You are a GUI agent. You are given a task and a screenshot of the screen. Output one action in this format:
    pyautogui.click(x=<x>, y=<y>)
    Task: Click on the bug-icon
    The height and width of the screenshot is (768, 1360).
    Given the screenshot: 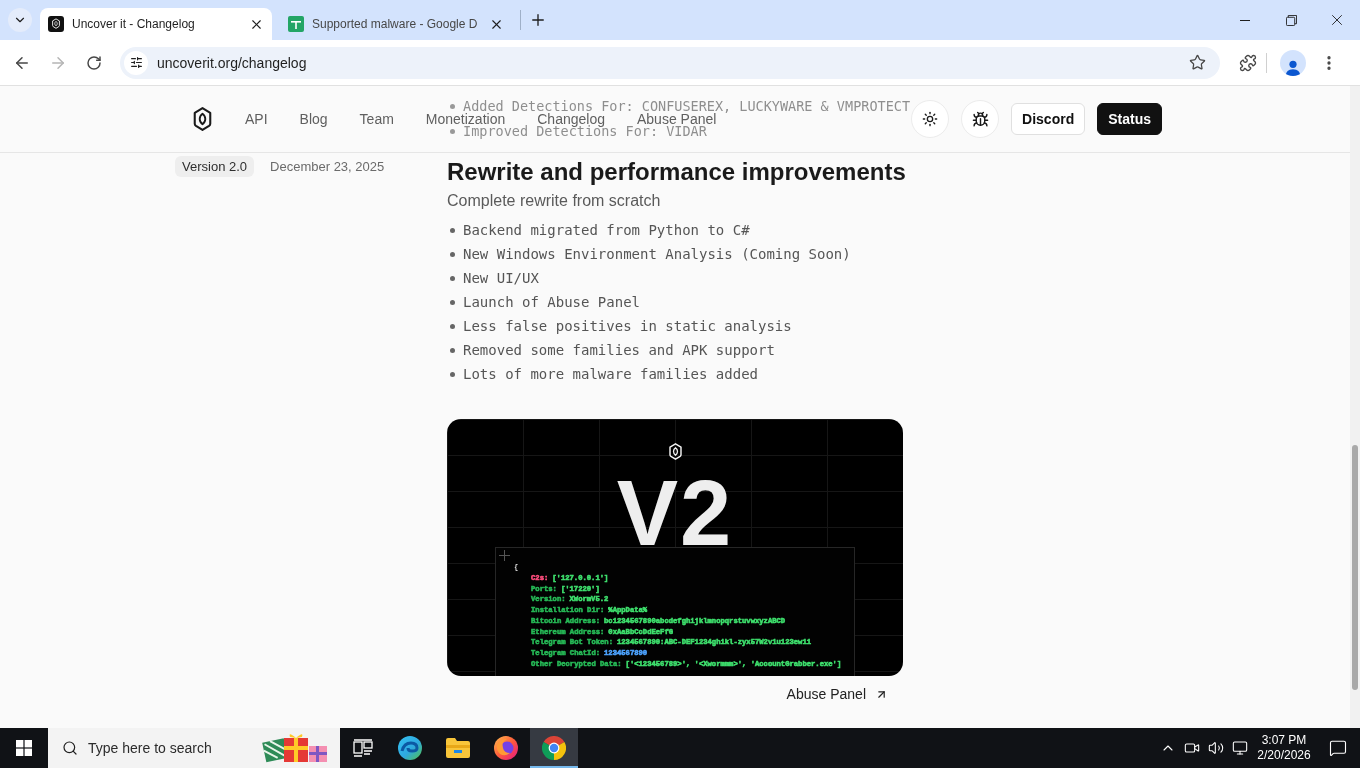 What is the action you would take?
    pyautogui.click(x=980, y=119)
    